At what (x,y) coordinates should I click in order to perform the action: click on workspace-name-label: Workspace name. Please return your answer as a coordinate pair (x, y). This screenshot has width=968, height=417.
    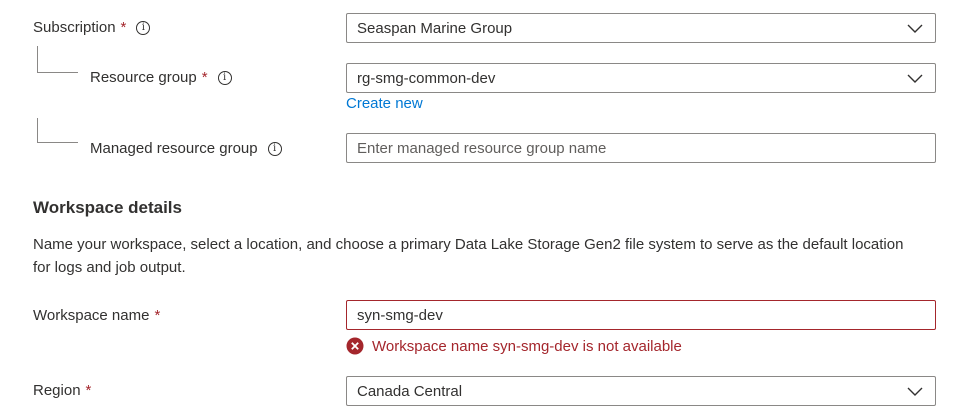
    Looking at the image, I should click on (91, 315).